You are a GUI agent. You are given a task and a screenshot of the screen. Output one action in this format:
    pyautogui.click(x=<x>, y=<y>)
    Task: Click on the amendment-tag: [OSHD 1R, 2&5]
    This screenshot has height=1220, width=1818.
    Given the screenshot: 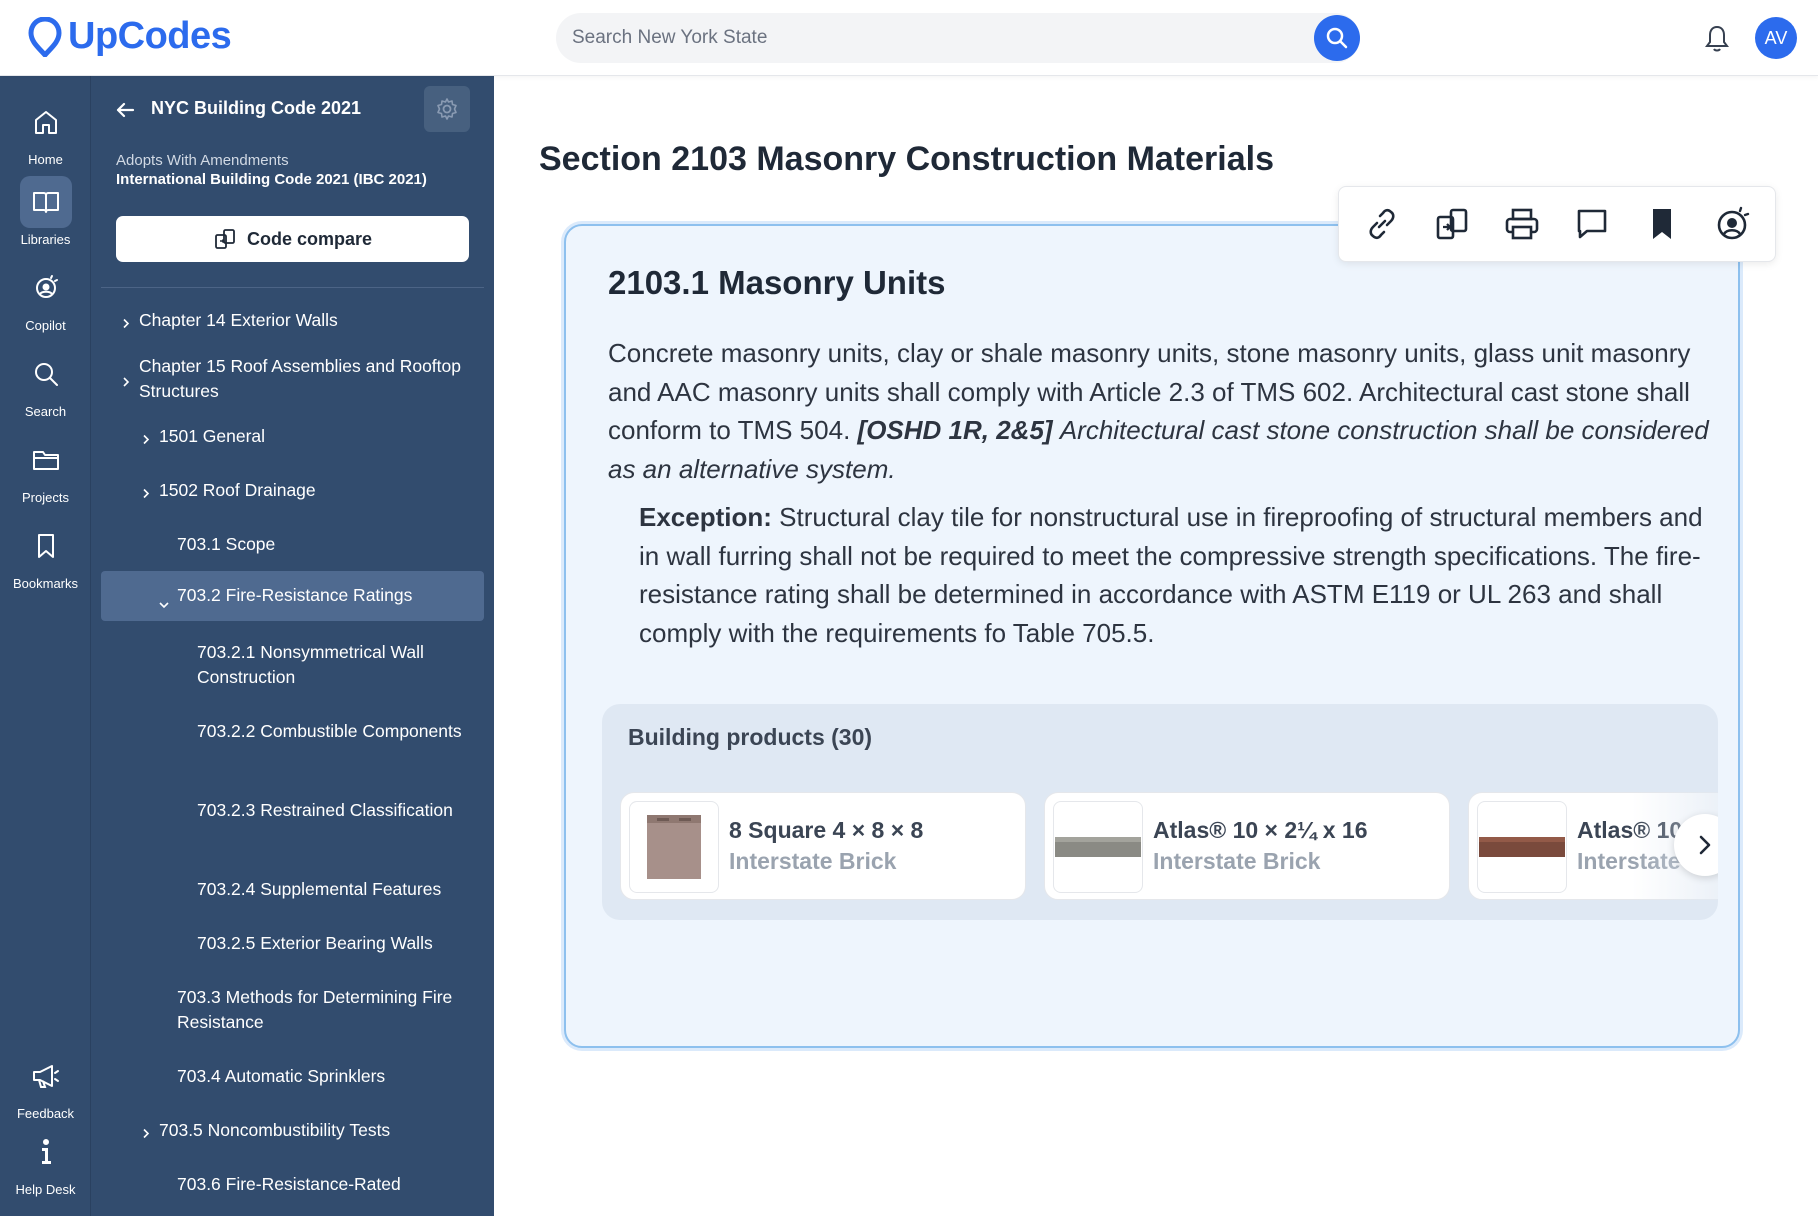 What is the action you would take?
    pyautogui.click(x=955, y=430)
    